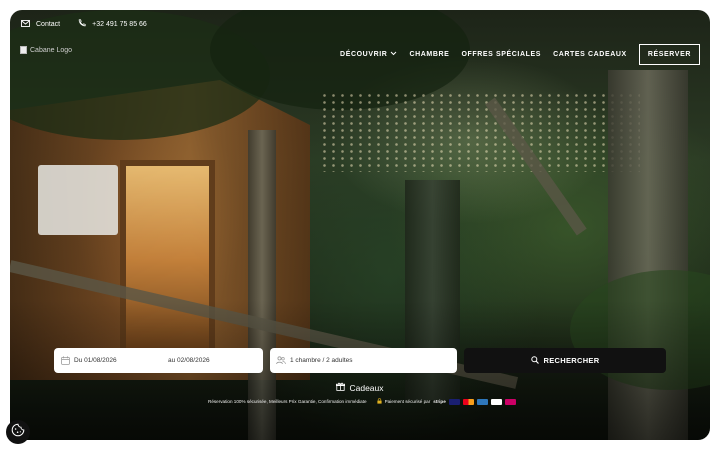  I want to click on payment-label: Paiement sécurisé par, so click(407, 401).